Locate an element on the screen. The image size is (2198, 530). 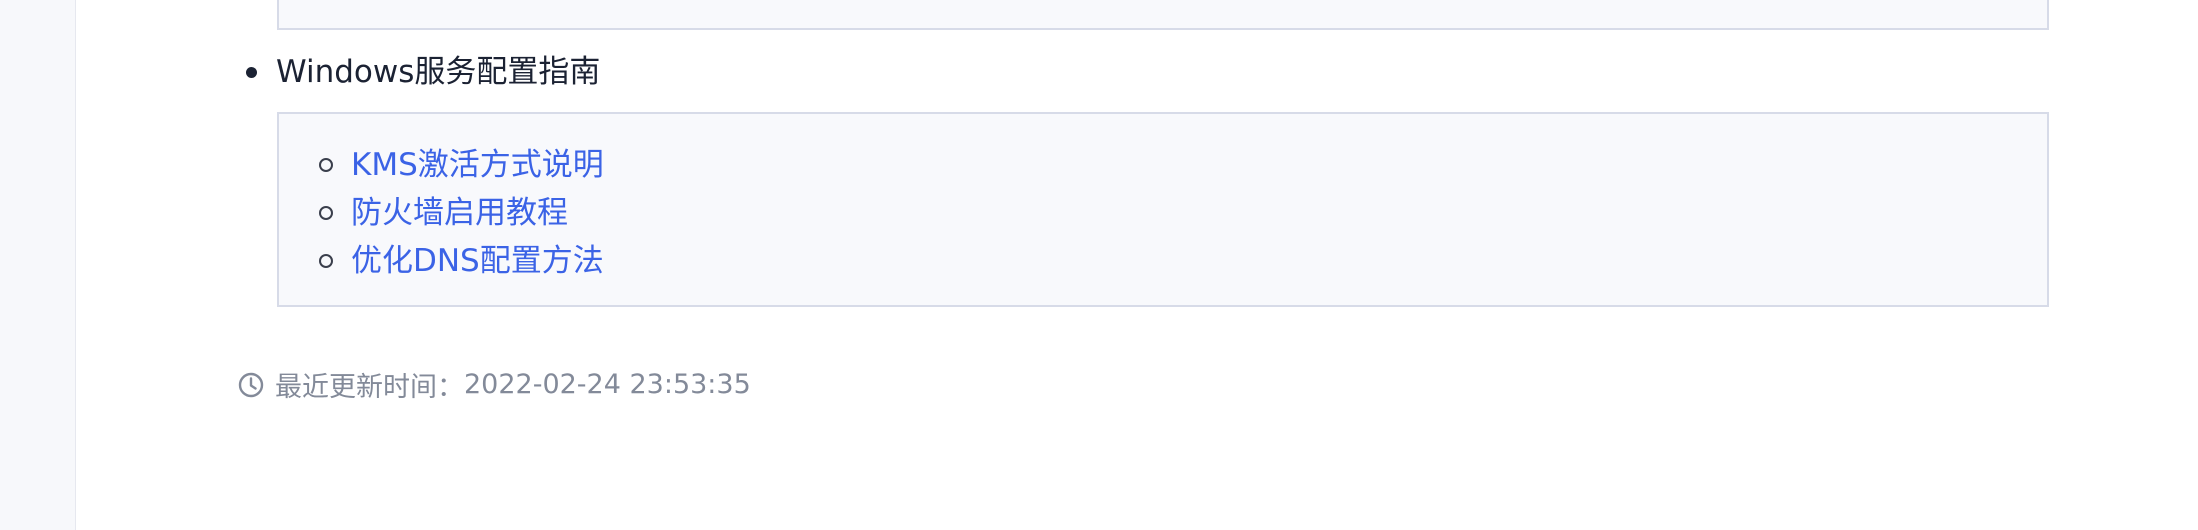
link-firewall-tutorial: 防火墙启用教程 is located at coordinates (459, 213).